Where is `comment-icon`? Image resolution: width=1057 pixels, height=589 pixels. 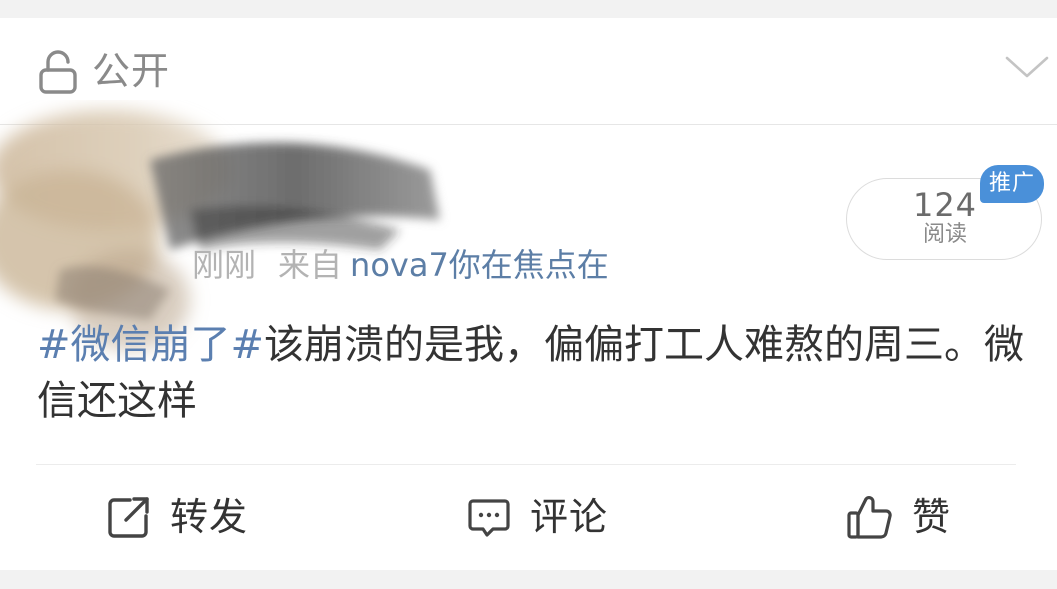
comment-icon is located at coordinates (489, 518).